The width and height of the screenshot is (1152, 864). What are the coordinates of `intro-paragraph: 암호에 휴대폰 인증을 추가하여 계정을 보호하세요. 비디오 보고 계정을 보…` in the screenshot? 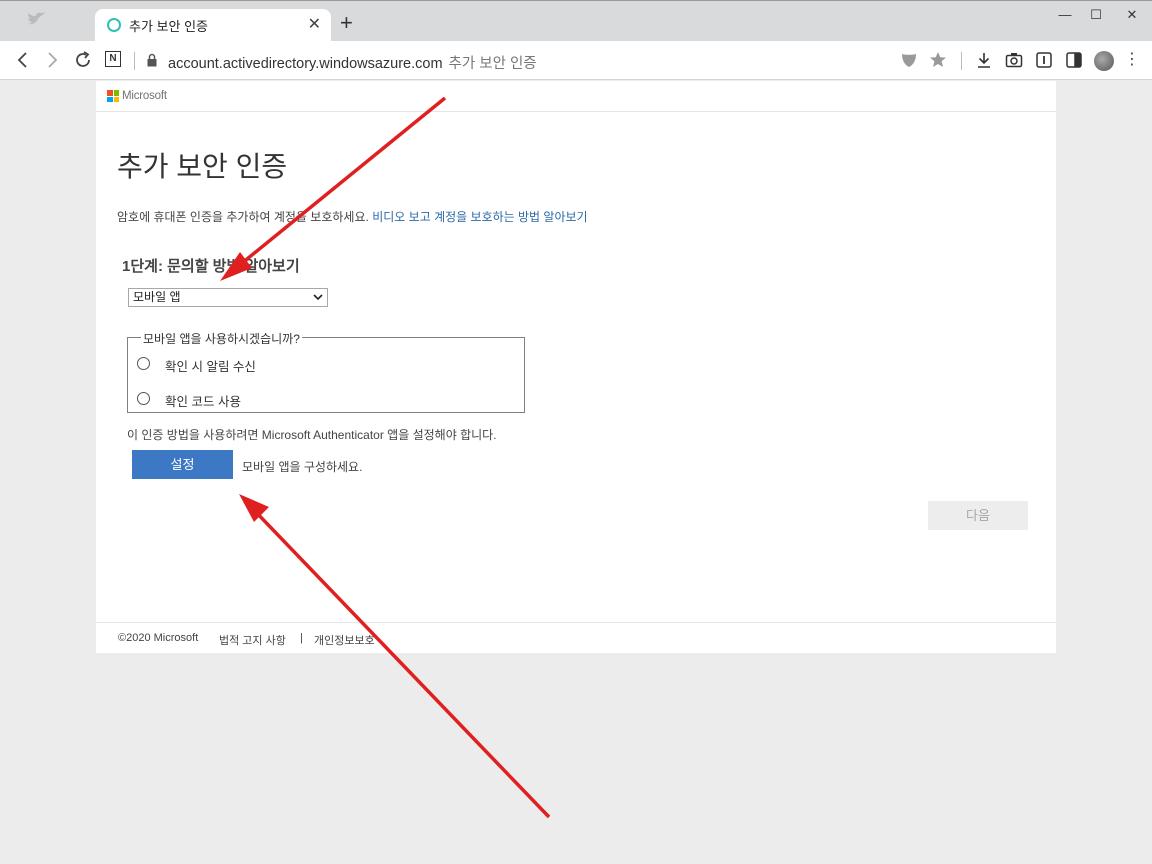 It's located at (352, 216).